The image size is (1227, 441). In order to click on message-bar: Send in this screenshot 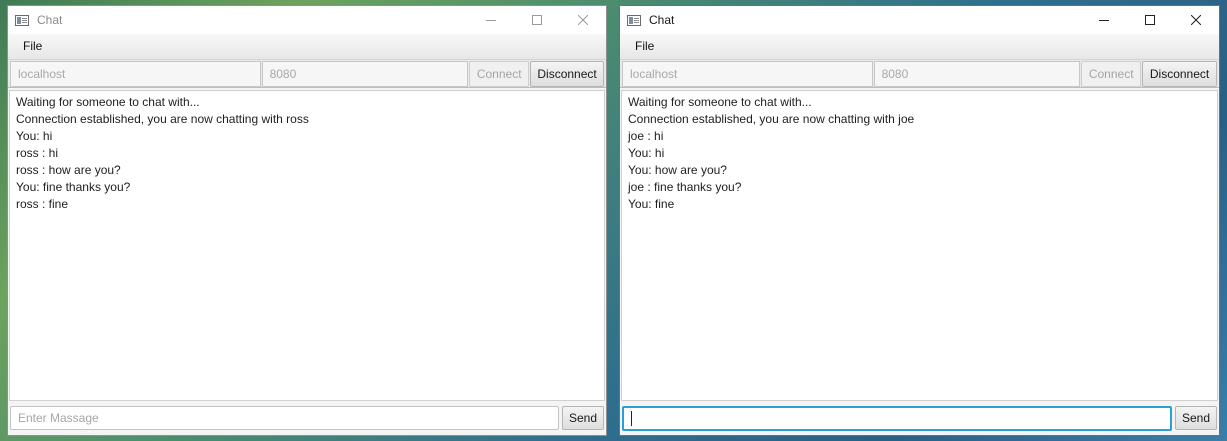, I will do `click(919, 418)`.